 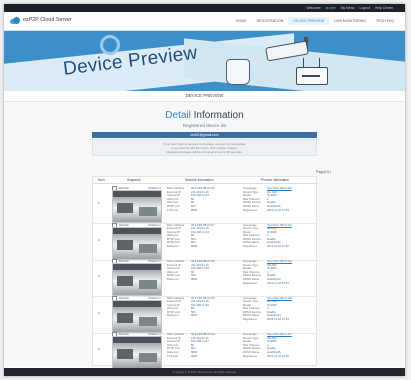 I want to click on row-number: 2, so click(x=99, y=239).